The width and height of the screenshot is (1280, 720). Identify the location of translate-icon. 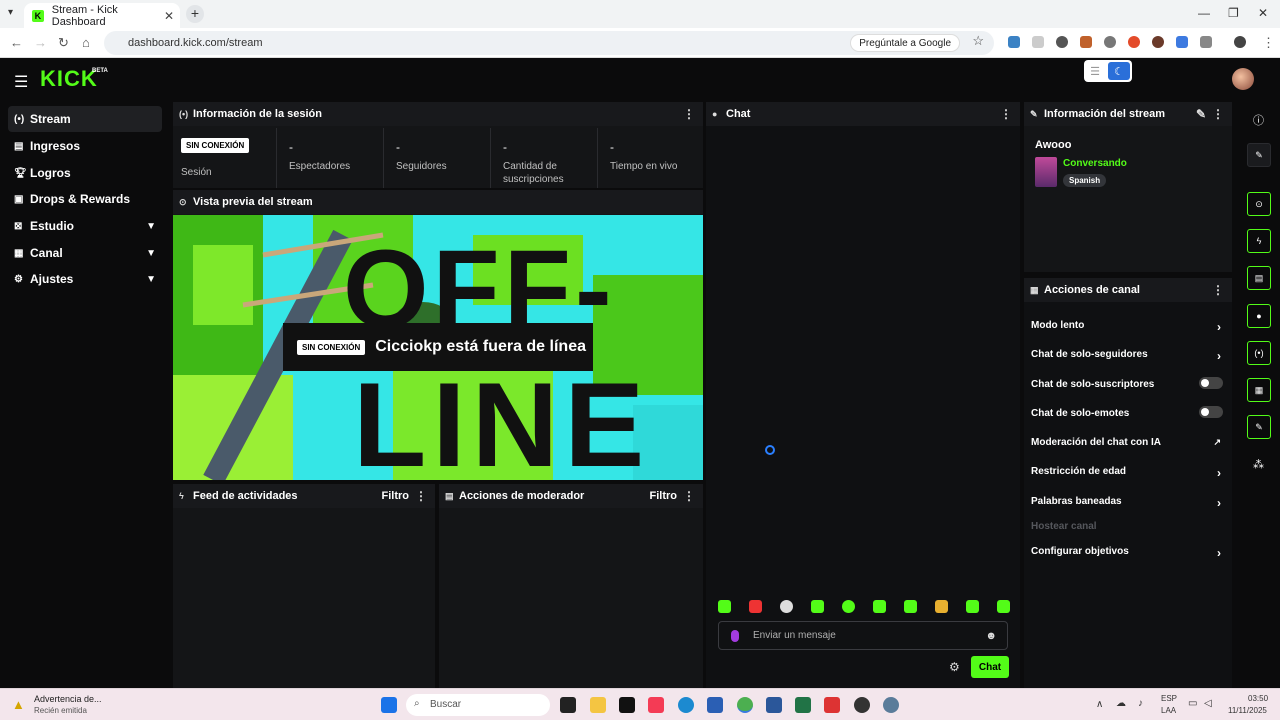
(1182, 42).